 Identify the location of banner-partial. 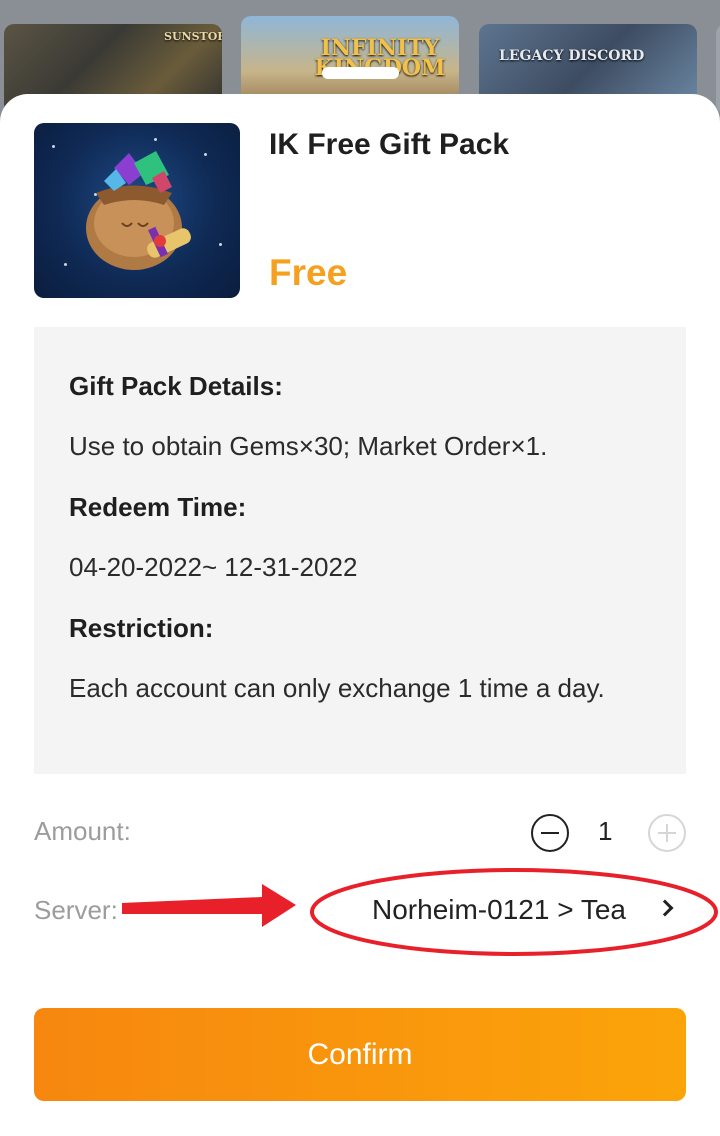
(718, 69).